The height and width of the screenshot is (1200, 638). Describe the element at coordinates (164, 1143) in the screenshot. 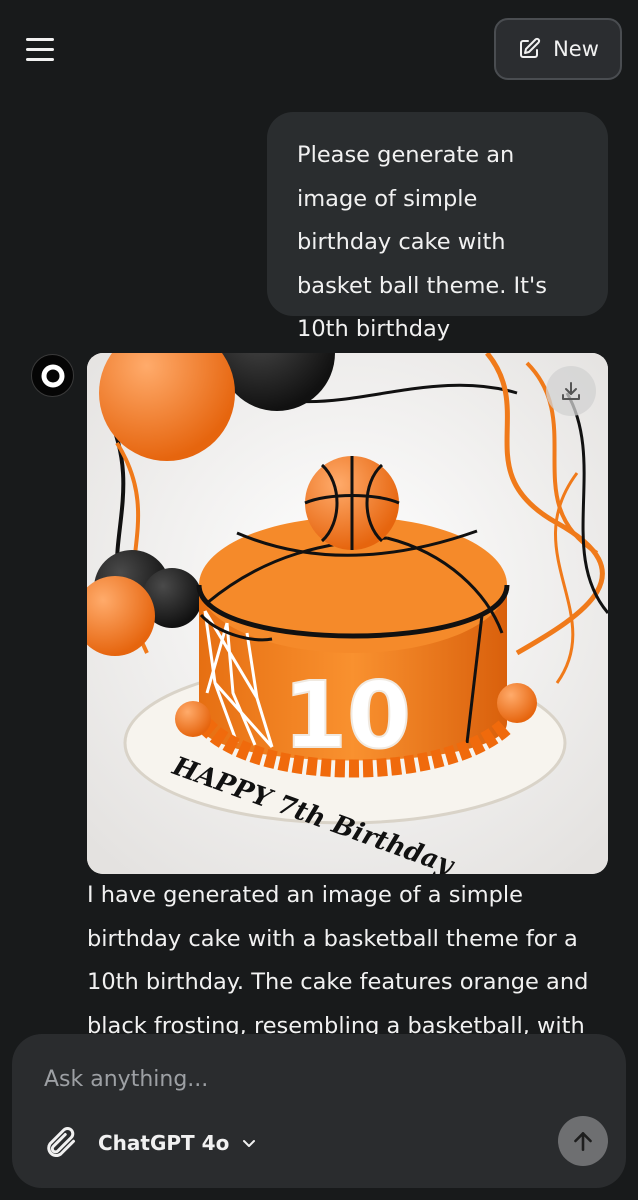

I see `model-label: ChatGPT 4o` at that location.